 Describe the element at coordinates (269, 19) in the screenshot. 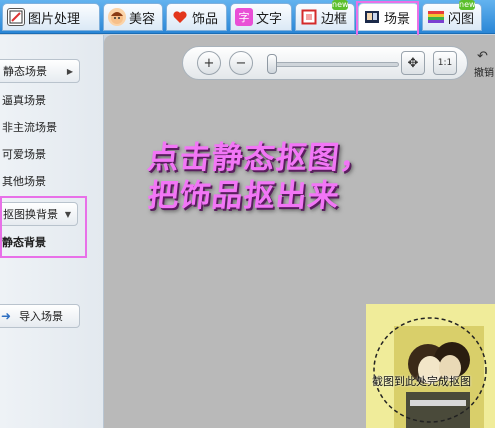

I see `tab-label: 文字` at that location.